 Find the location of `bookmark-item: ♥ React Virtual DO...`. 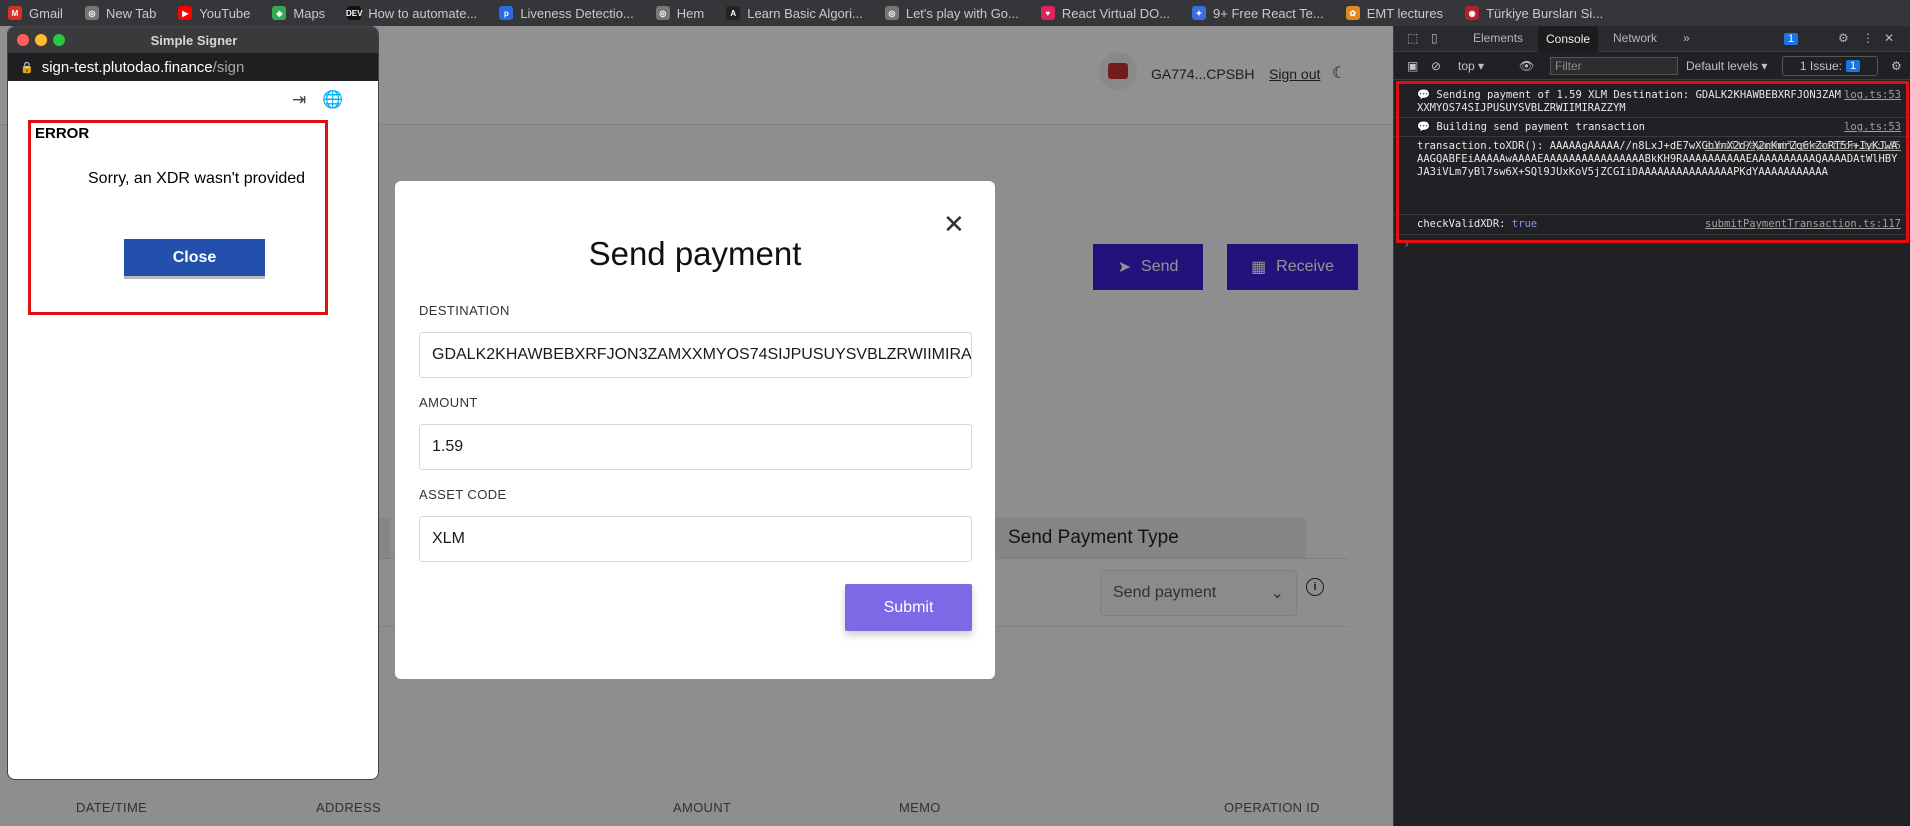

bookmark-item: ♥ React Virtual DO... is located at coordinates (1105, 13).